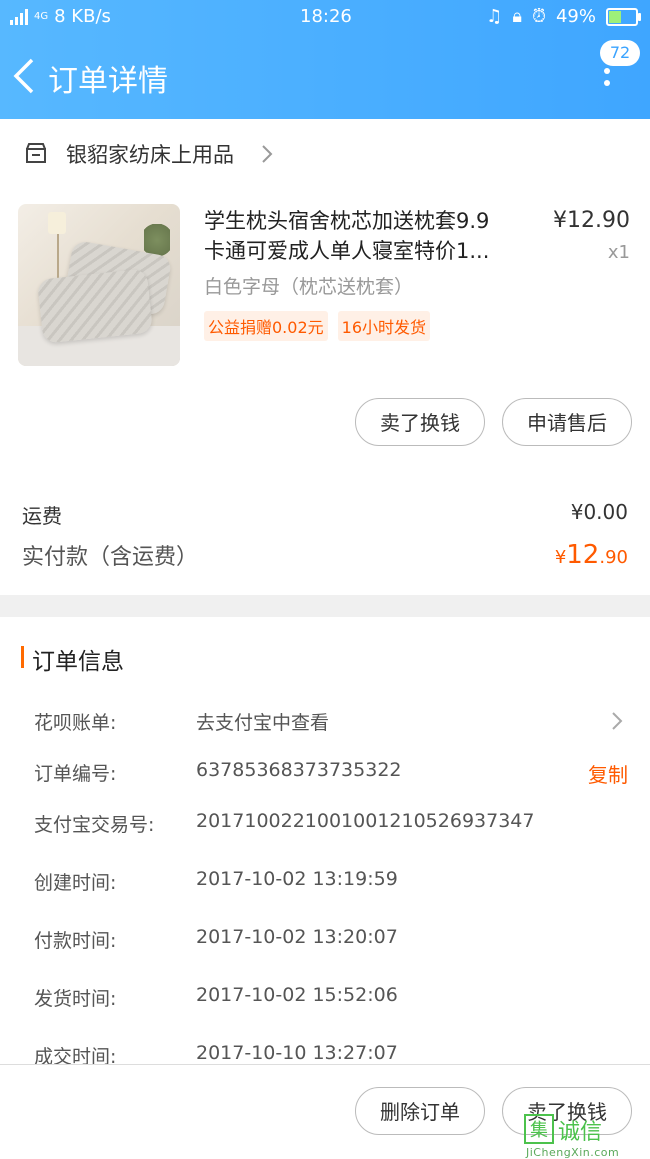 The height and width of the screenshot is (1159, 650). I want to click on product-tags: 公益捐赠0.02元 16小时发货, so click(317, 326).